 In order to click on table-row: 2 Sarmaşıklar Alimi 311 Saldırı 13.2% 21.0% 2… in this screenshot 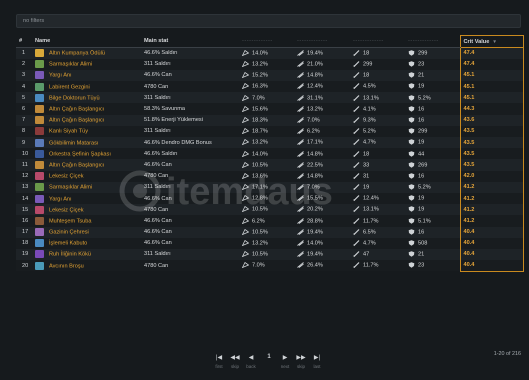, I will do `click(270, 64)`.